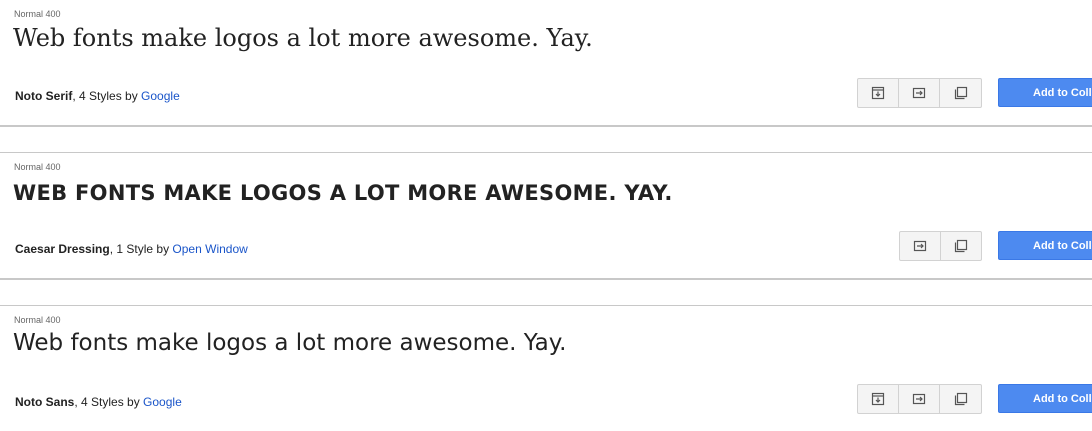  I want to click on font-name: Noto Sans, so click(45, 402).